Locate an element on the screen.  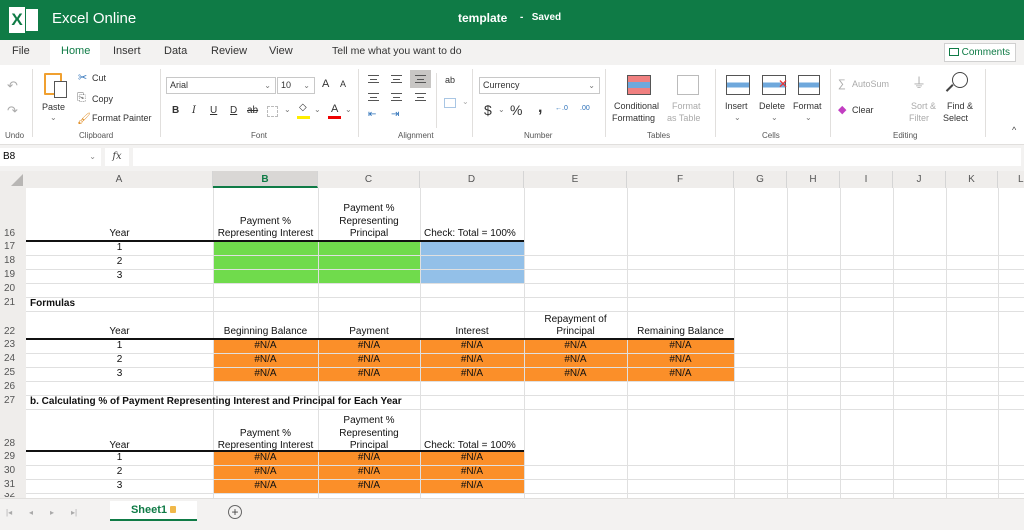
font-size-dropdown: 10 ⌄ is located at coordinates (296, 85).